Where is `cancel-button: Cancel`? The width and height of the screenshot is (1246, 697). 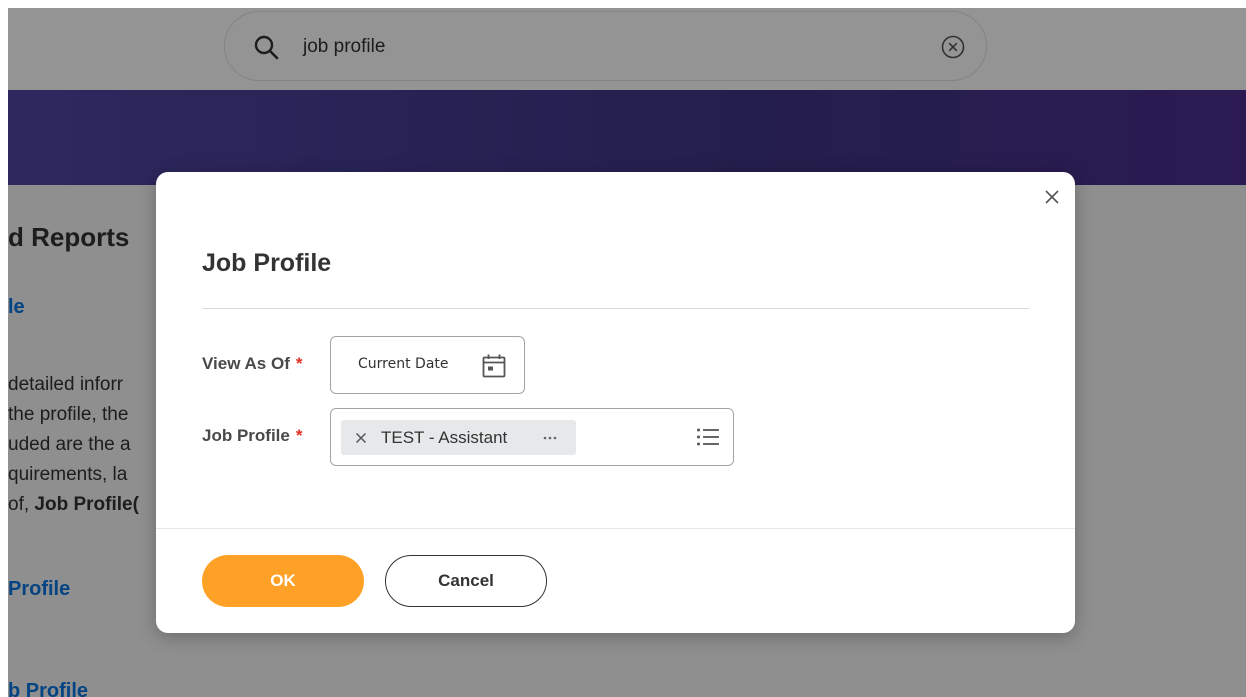 cancel-button: Cancel is located at coordinates (466, 581).